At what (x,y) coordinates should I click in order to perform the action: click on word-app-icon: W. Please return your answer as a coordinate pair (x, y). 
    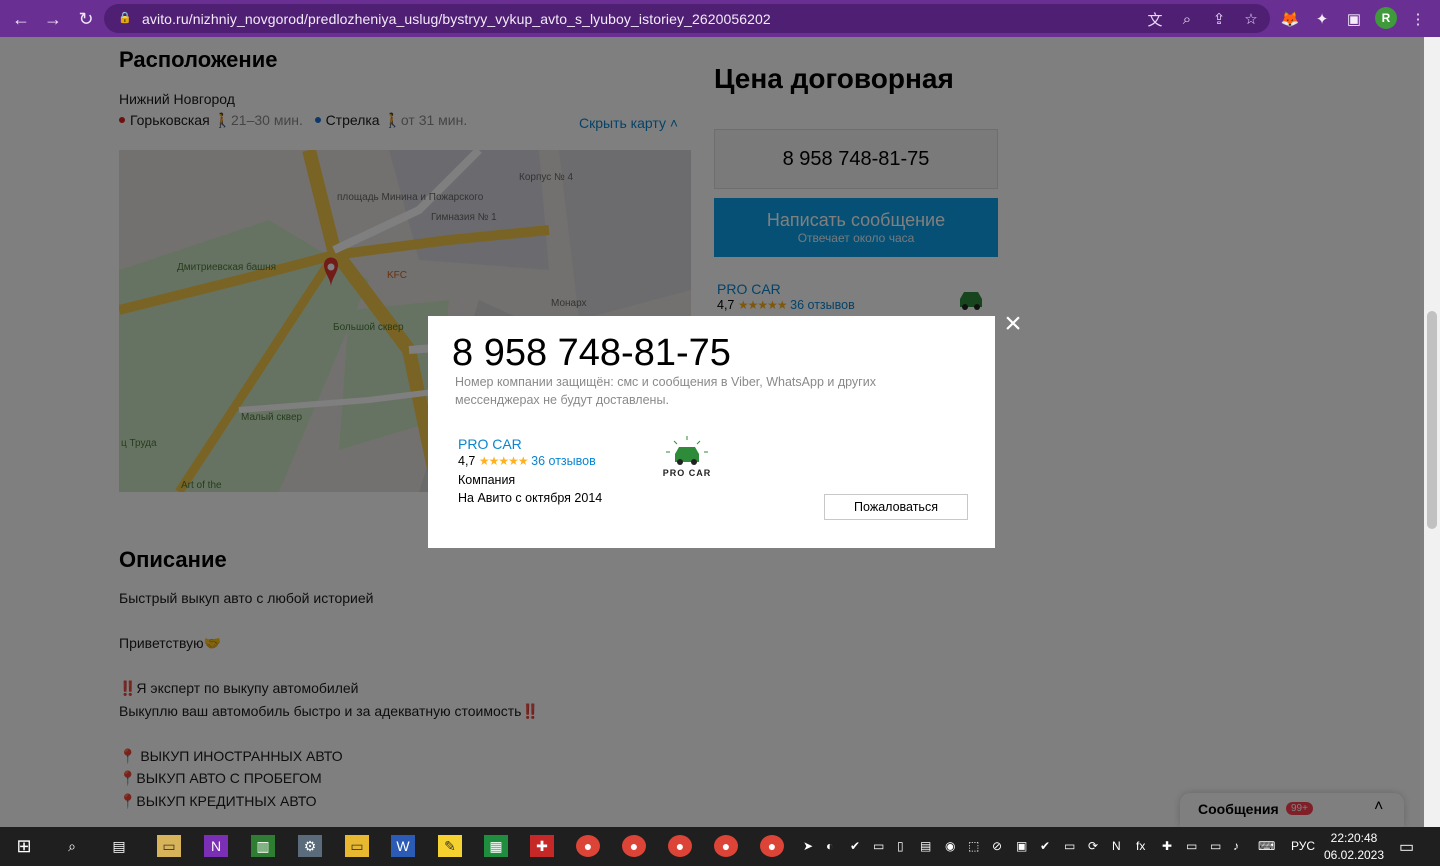
    Looking at the image, I should click on (403, 846).